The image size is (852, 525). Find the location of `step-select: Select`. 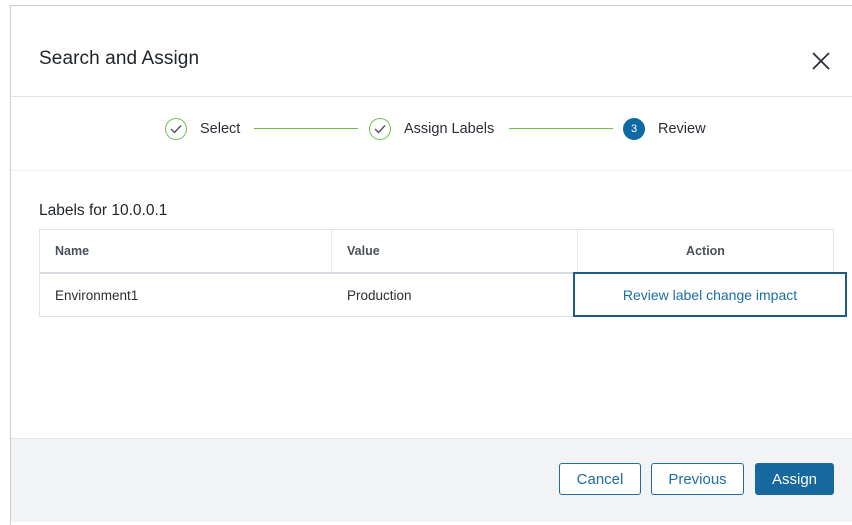

step-select: Select is located at coordinates (202, 129).